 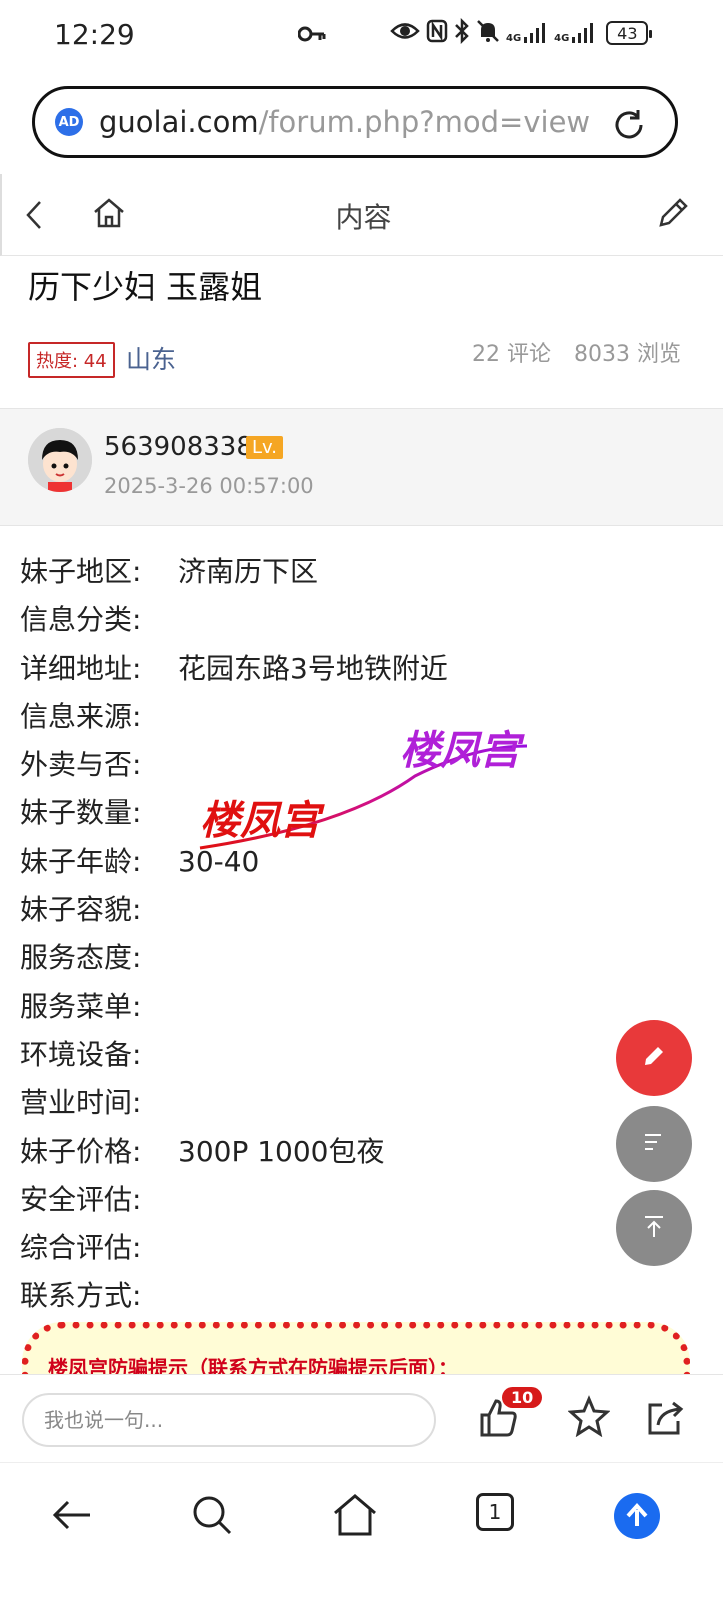 What do you see at coordinates (265, 447) in the screenshot?
I see `level-badge: Lv.` at bounding box center [265, 447].